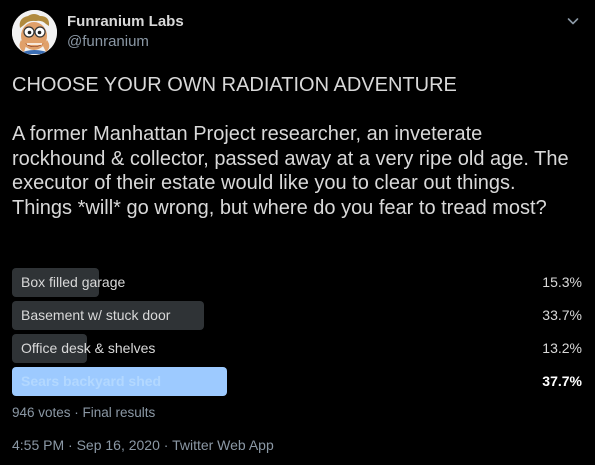 This screenshot has height=465, width=595. What do you see at coordinates (562, 315) in the screenshot?
I see `poll-option-percent: 33.7%` at bounding box center [562, 315].